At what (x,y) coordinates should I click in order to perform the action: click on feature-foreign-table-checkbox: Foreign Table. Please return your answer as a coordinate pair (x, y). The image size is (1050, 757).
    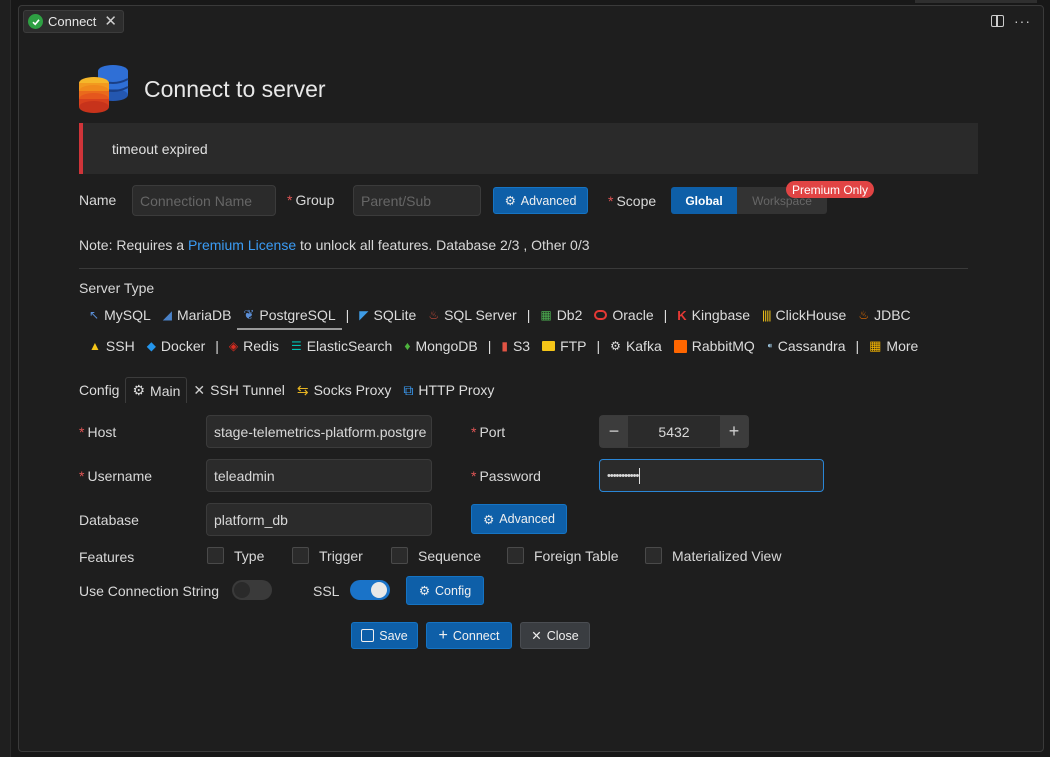
    Looking at the image, I should click on (563, 555).